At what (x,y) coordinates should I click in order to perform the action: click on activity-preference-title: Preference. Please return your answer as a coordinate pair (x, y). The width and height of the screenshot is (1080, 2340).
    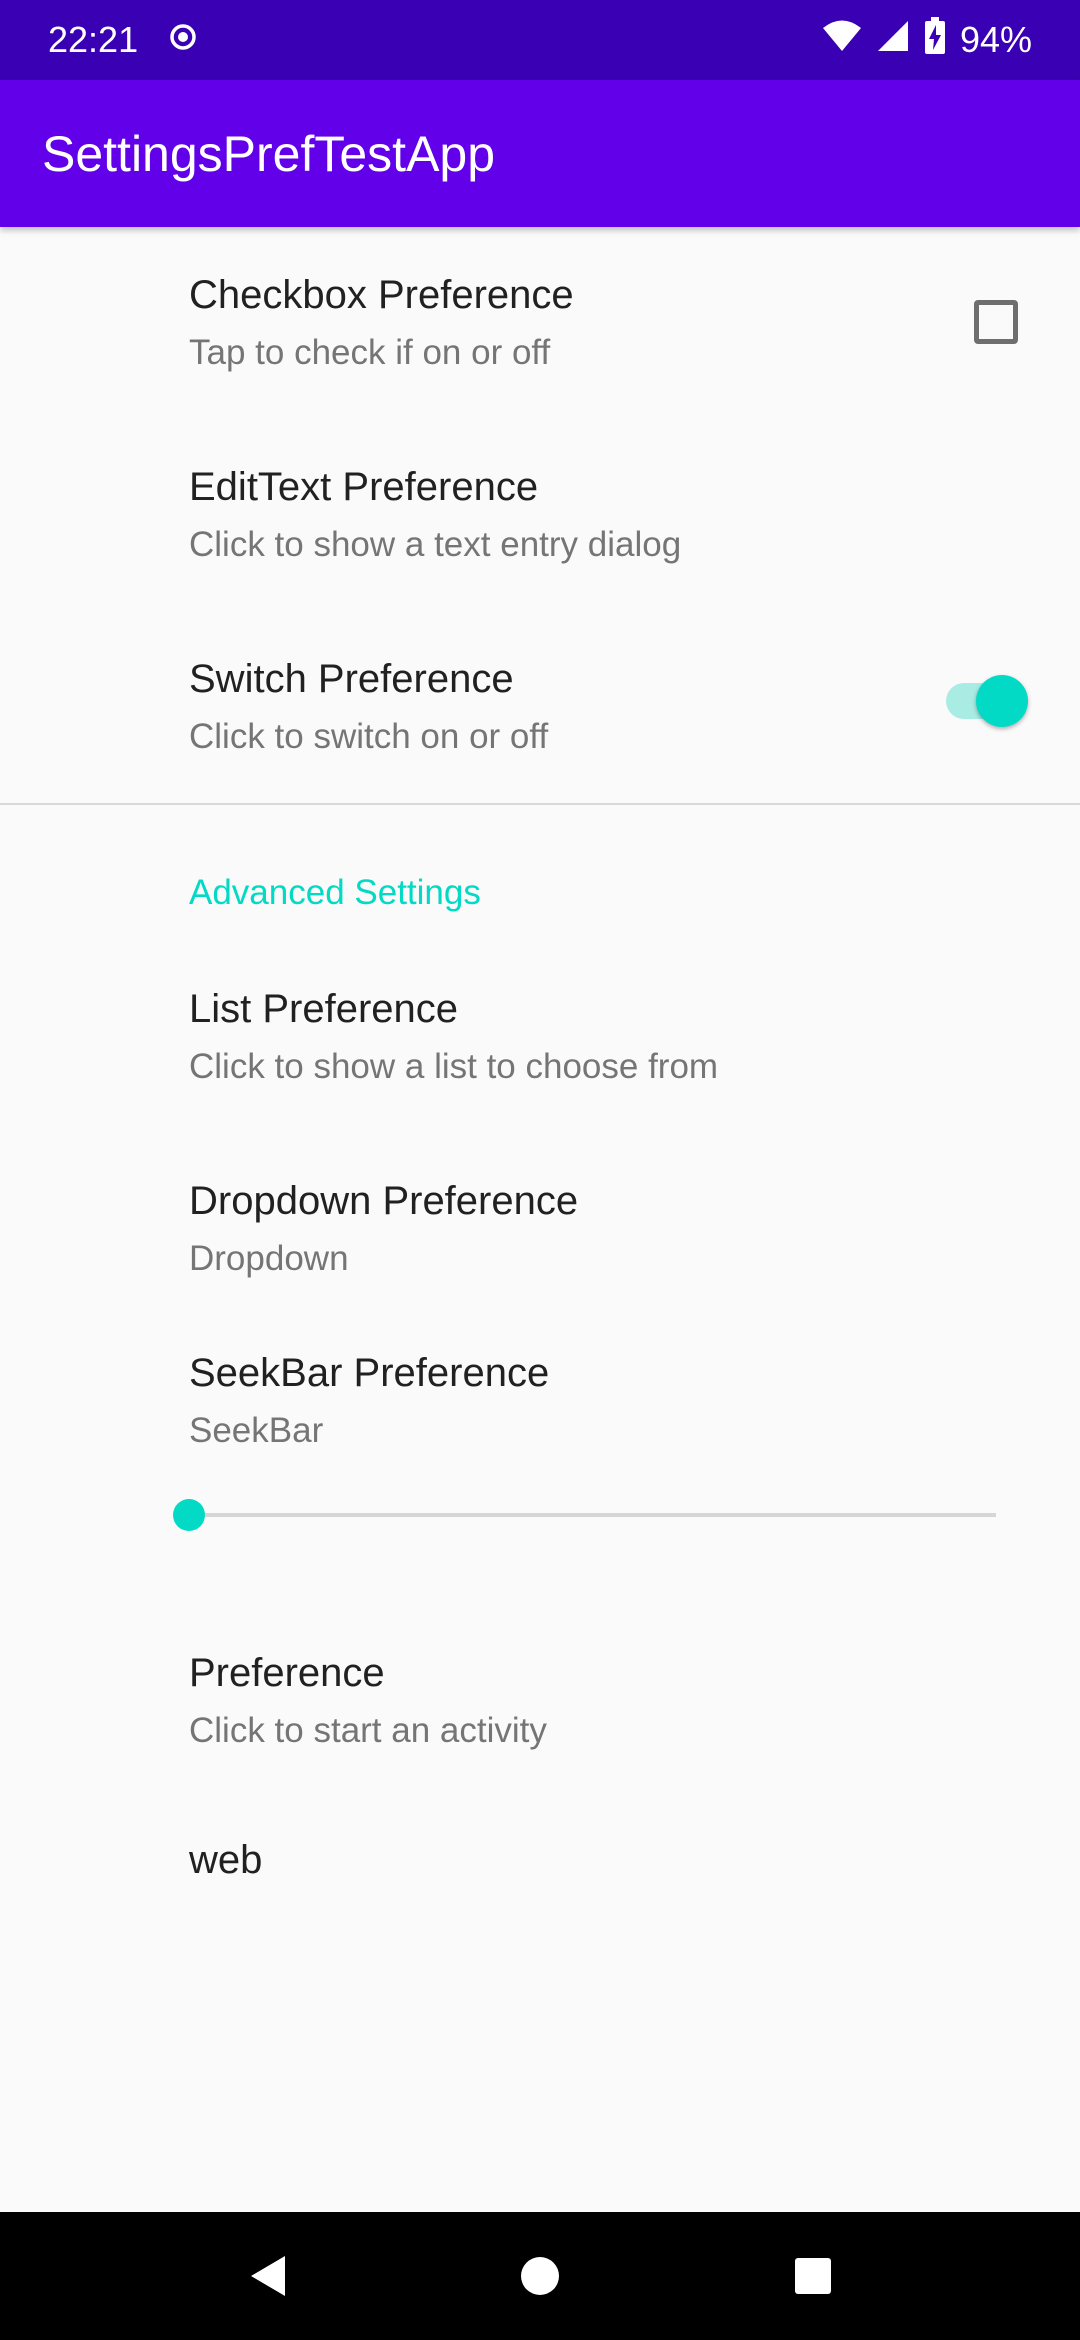
    Looking at the image, I should click on (287, 1673).